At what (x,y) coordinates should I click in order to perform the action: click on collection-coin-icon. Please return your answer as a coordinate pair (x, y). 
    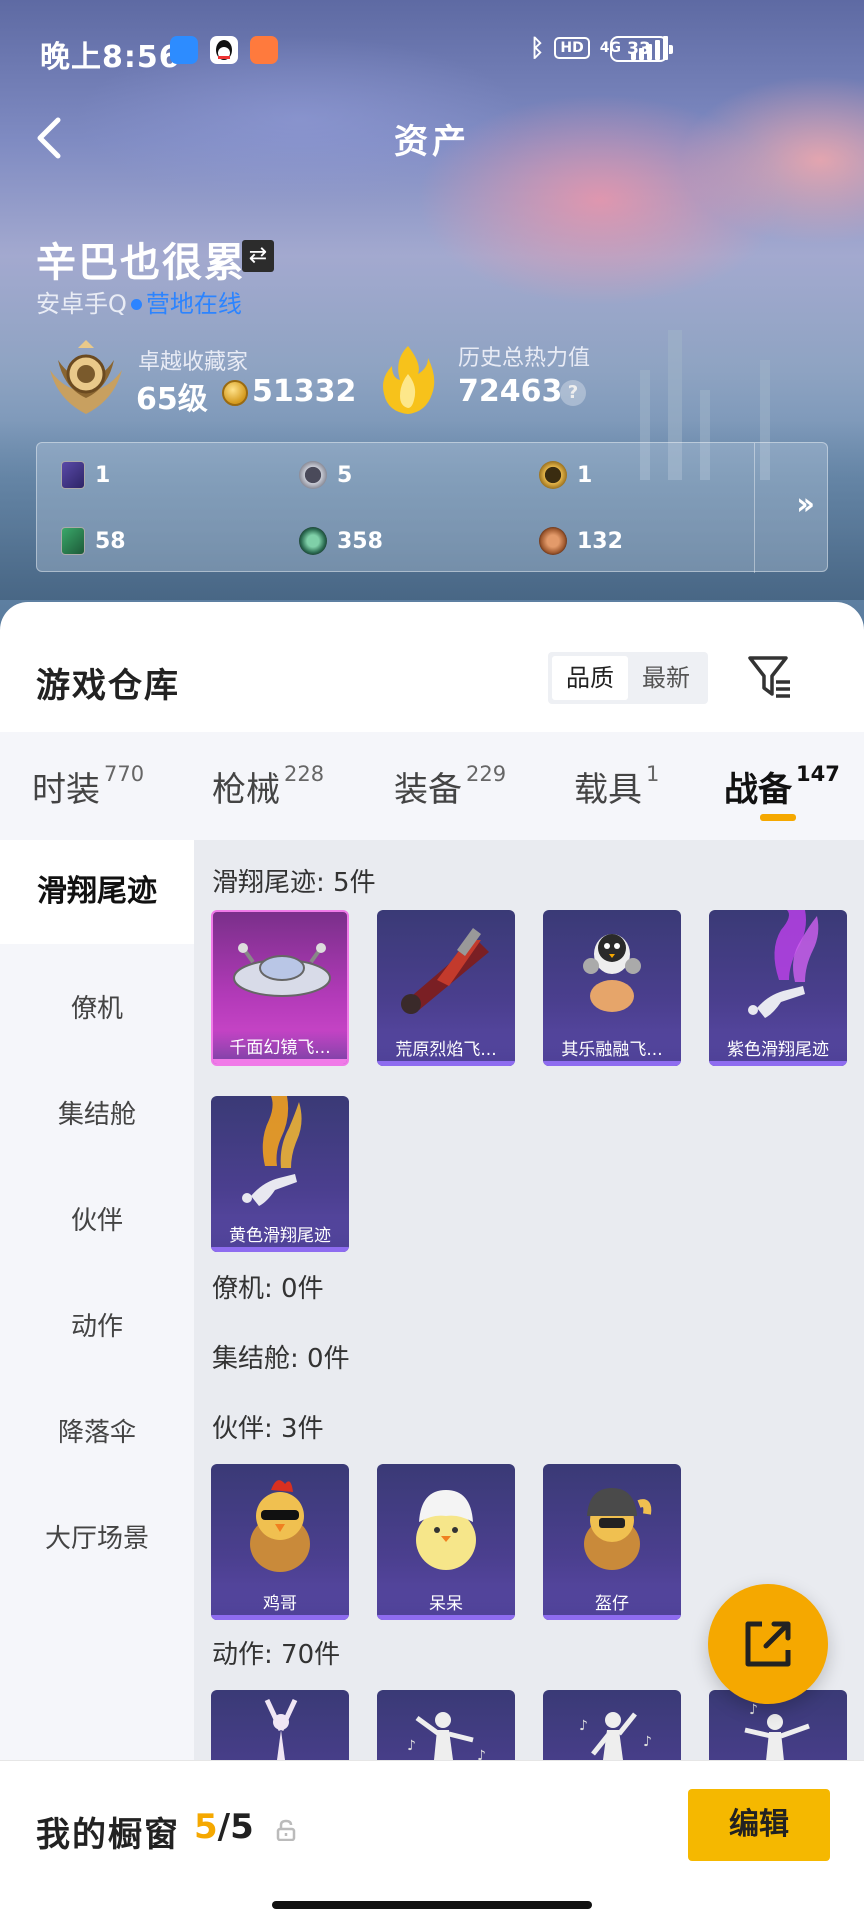
    Looking at the image, I should click on (235, 393).